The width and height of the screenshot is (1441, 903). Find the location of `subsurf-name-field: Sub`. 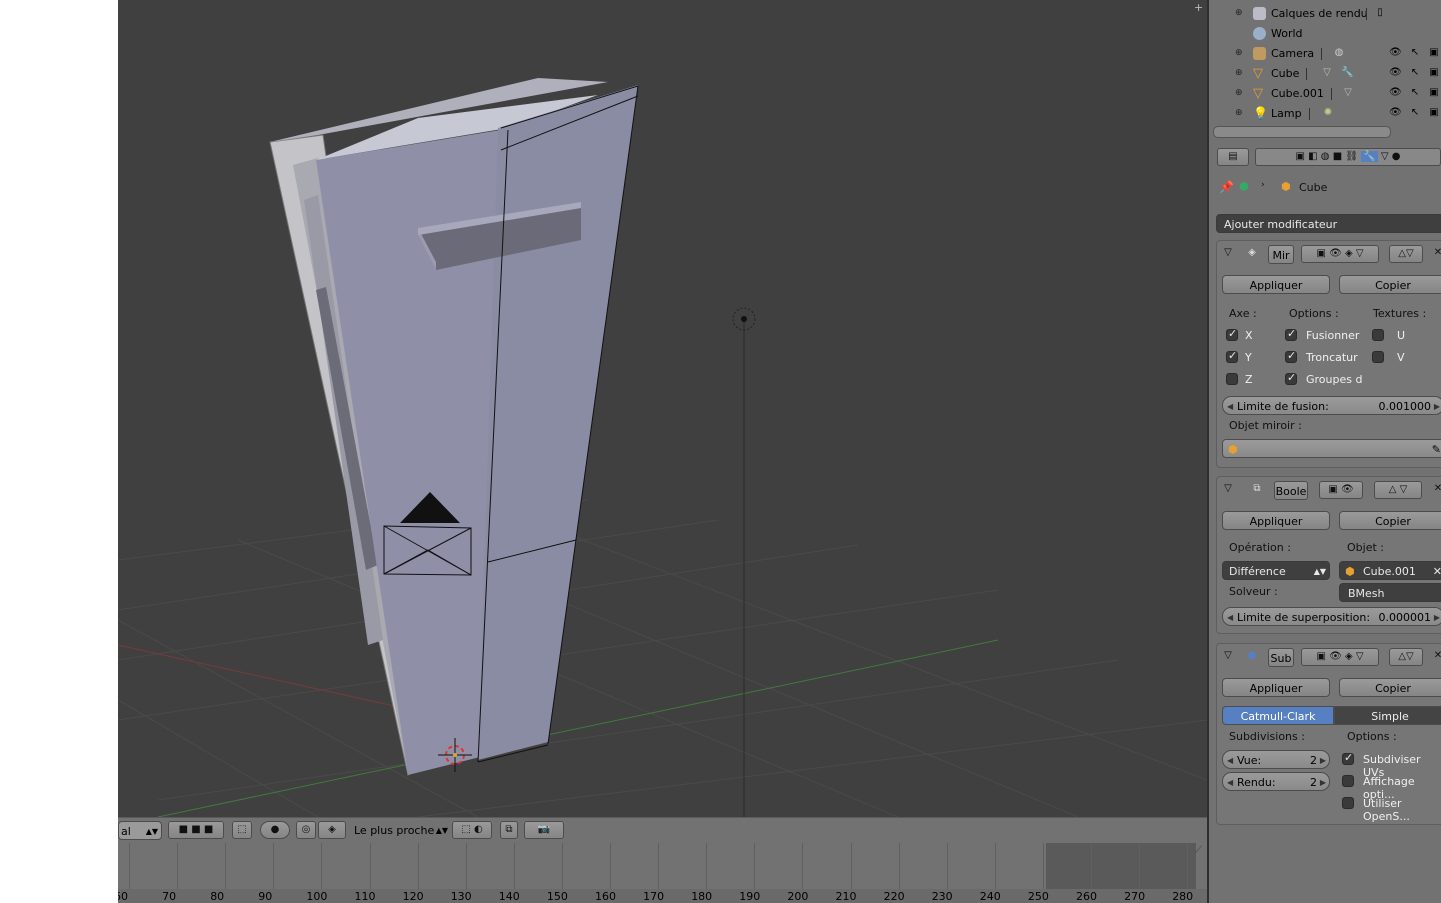

subsurf-name-field: Sub is located at coordinates (1281, 657).